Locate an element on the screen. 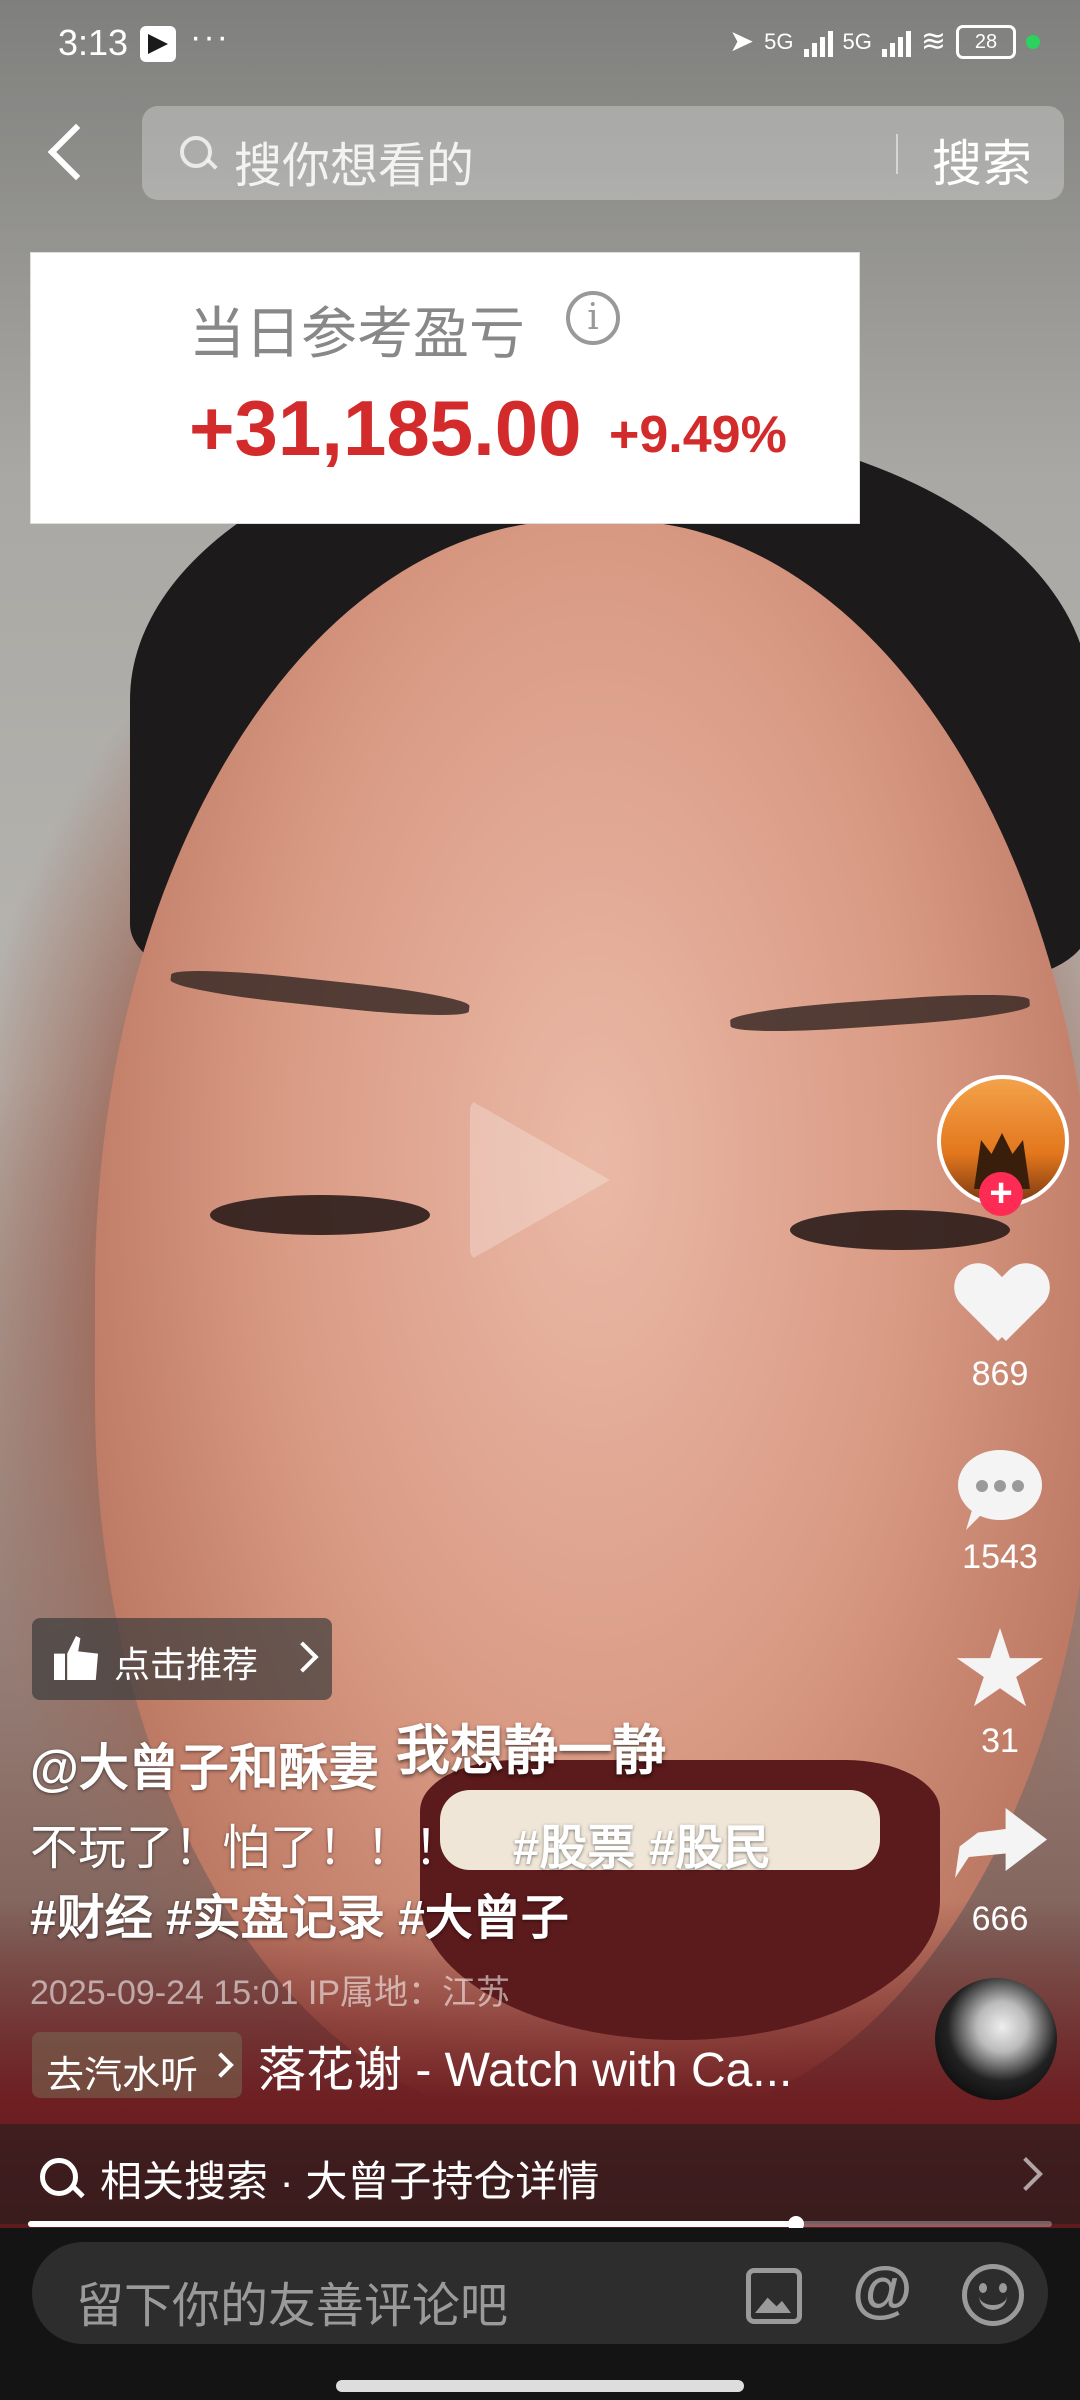  pnl-percent: +9.49% is located at coordinates (698, 435).